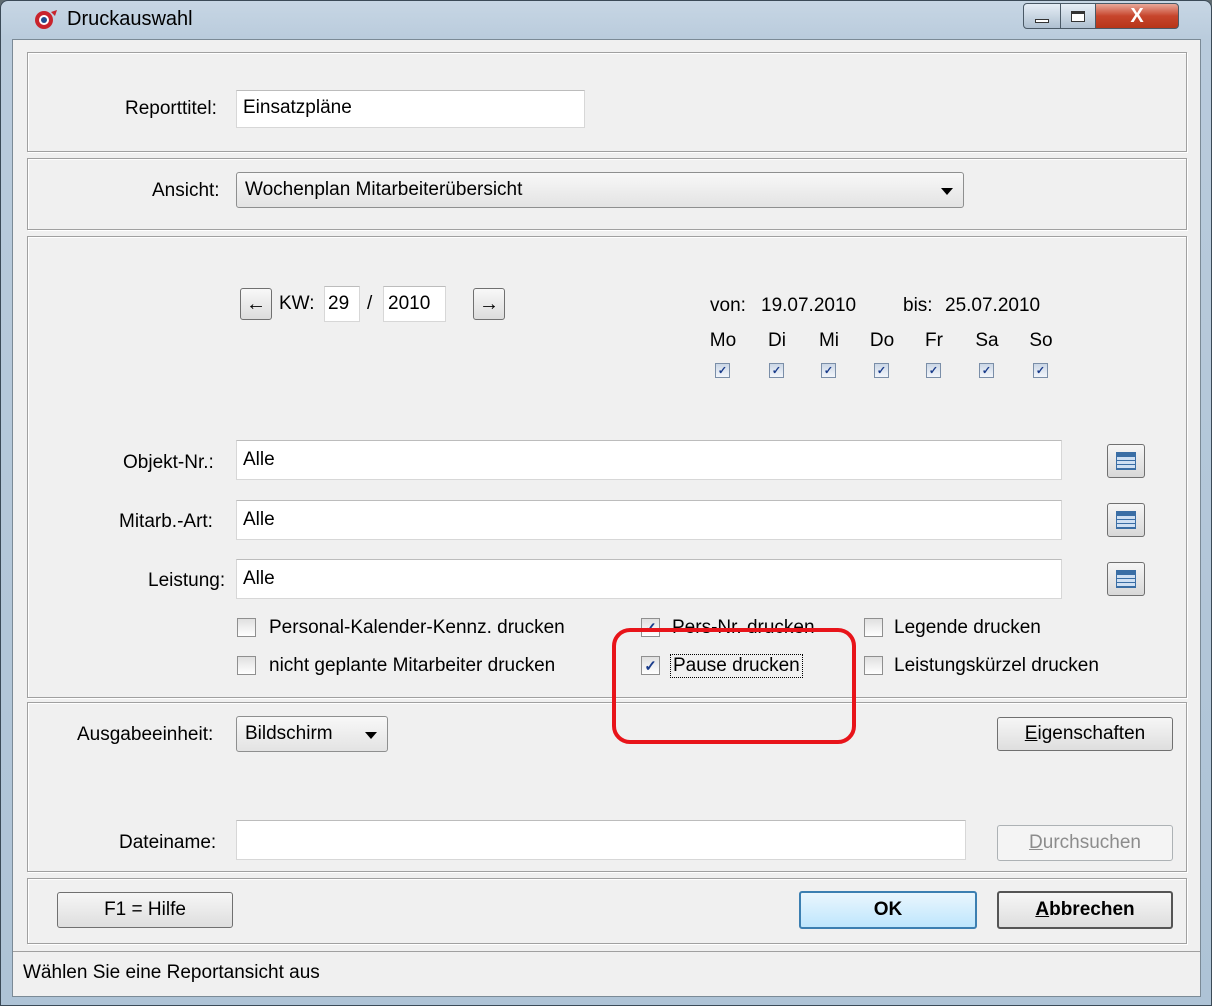 The image size is (1212, 1006). I want to click on day-checkbox-sa: ✓, so click(986, 370).